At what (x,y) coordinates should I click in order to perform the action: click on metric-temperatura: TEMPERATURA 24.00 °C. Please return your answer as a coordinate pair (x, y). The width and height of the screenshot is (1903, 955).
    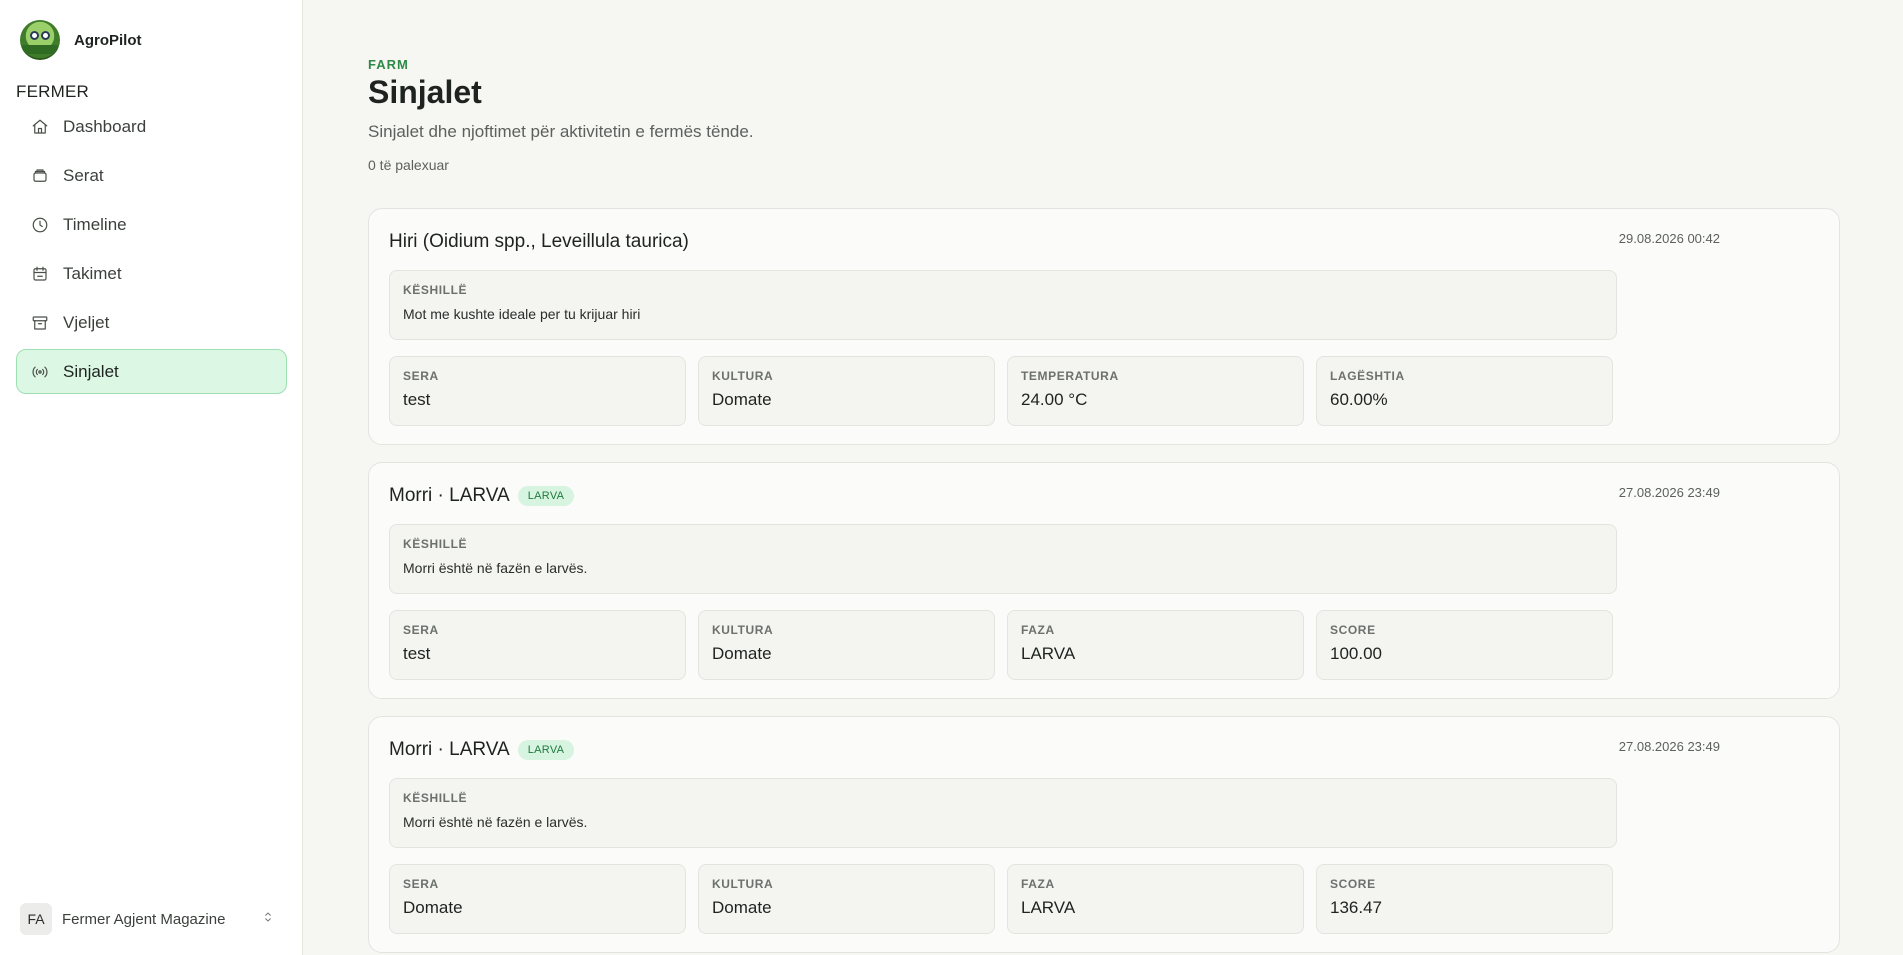
    Looking at the image, I should click on (1155, 391).